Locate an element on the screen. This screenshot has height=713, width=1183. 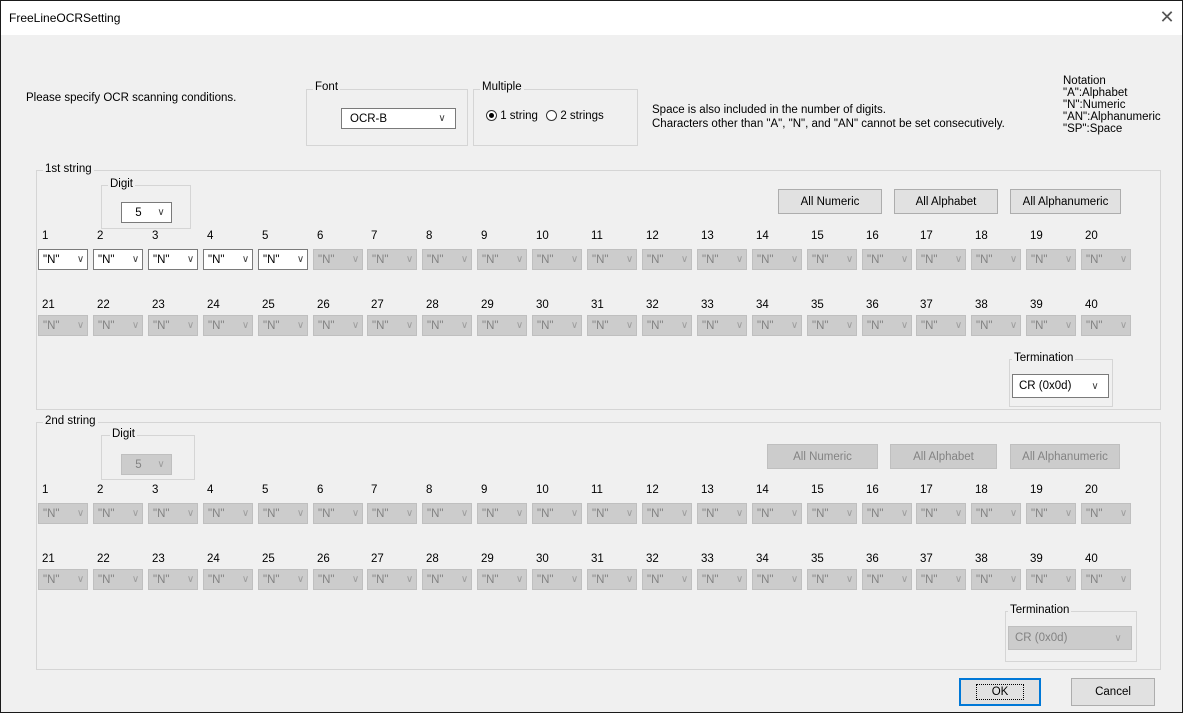
termination-select-2: CR (0x0d) ∨ is located at coordinates (1070, 638).